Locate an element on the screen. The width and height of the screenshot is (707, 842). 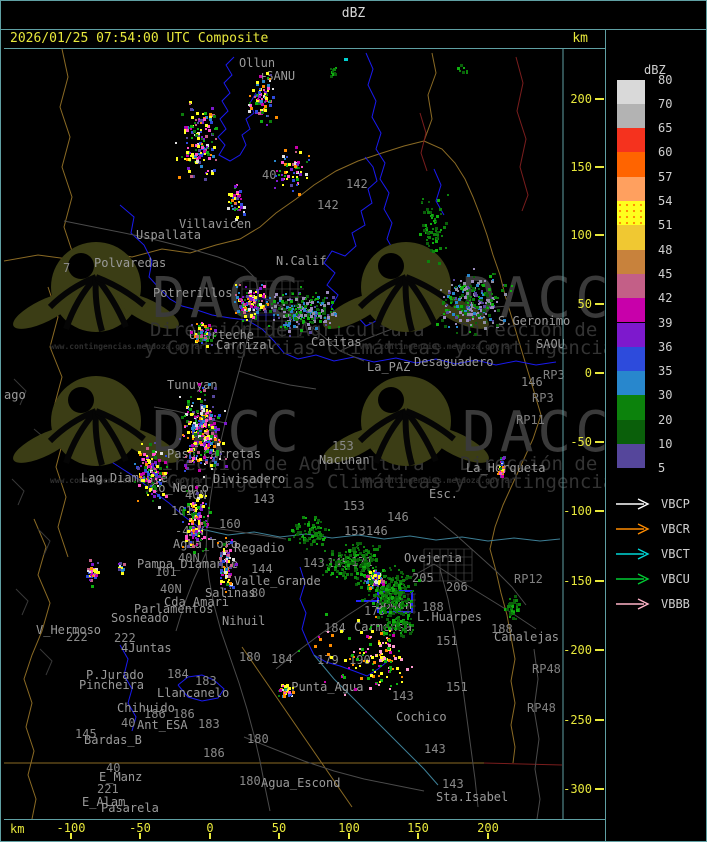
map-route-label: RP48 is located at coordinates (546, 669).